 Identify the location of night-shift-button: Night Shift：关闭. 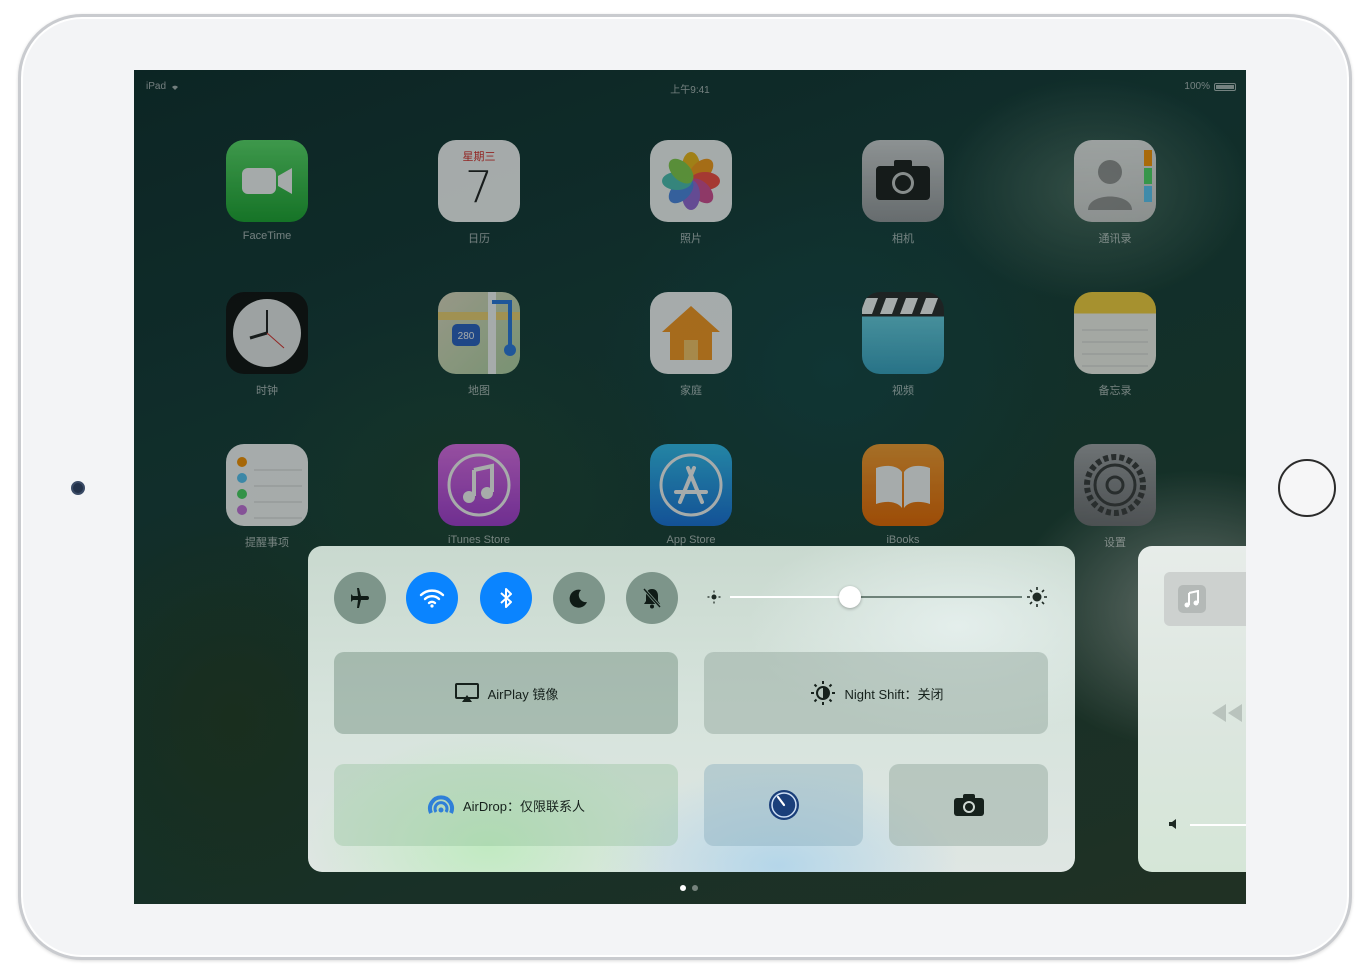
(876, 693).